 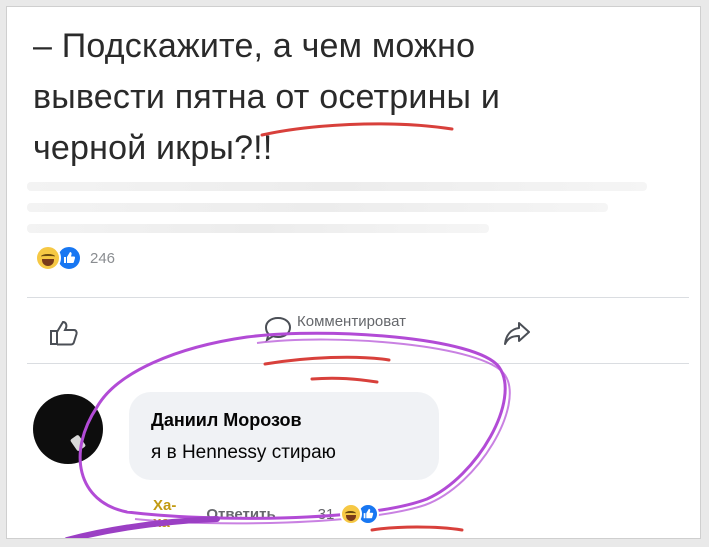 What do you see at coordinates (153, 148) in the screenshot?
I see `post-text-line: черной икры?!!` at bounding box center [153, 148].